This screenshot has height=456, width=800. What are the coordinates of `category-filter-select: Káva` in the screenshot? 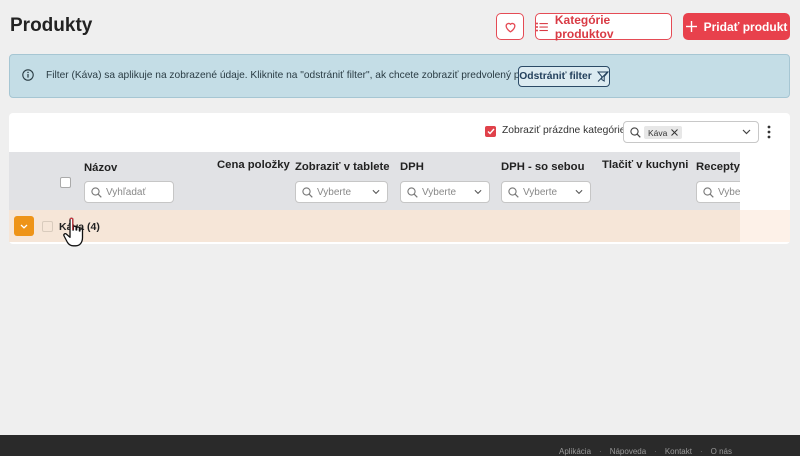 It's located at (691, 132).